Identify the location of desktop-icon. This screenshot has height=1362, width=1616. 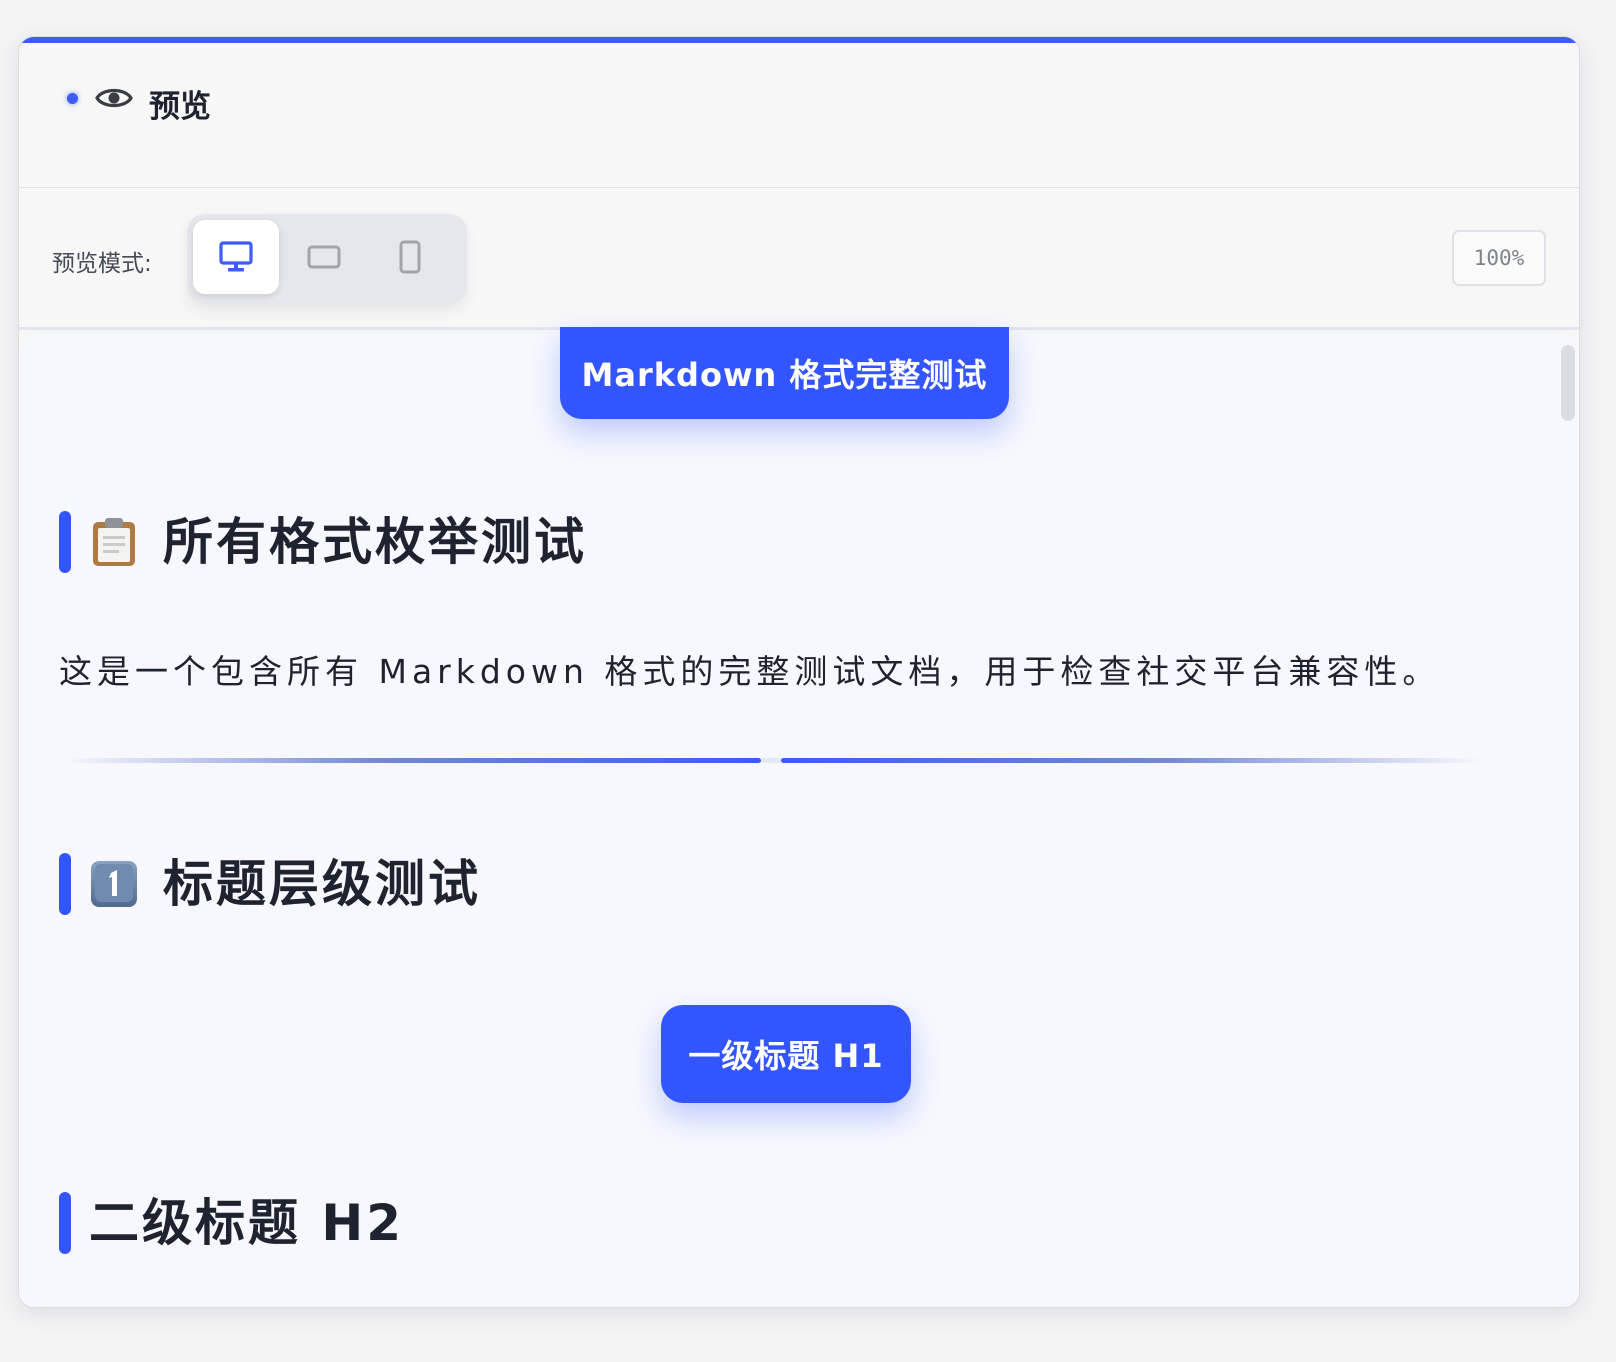
(236, 256).